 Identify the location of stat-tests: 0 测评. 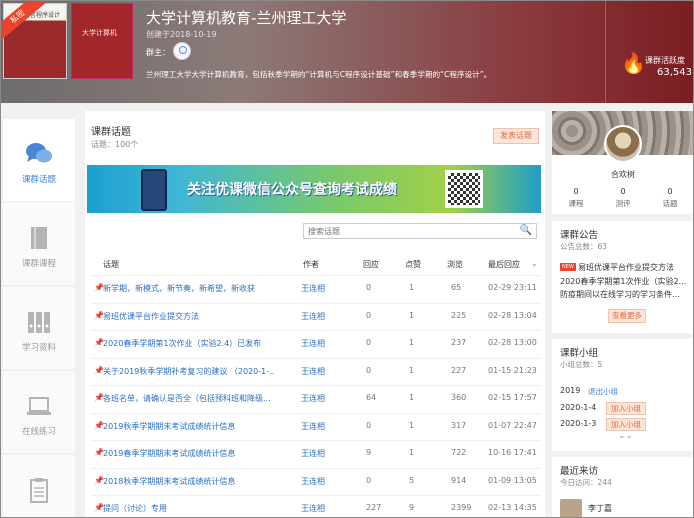
(623, 198).